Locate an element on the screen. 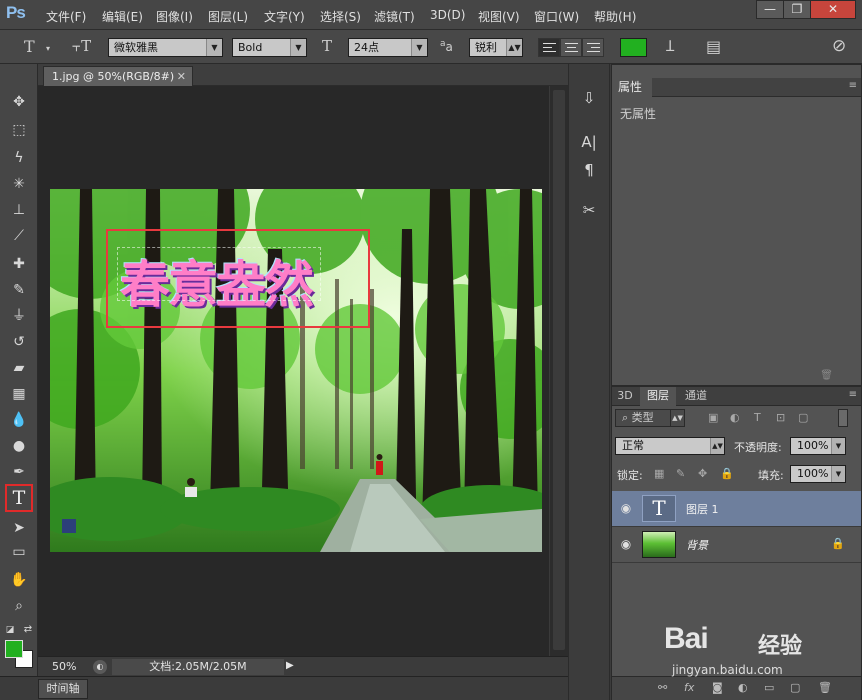 The image size is (862, 700). magic-wand-tool-icon: ✳ is located at coordinates (19, 184).